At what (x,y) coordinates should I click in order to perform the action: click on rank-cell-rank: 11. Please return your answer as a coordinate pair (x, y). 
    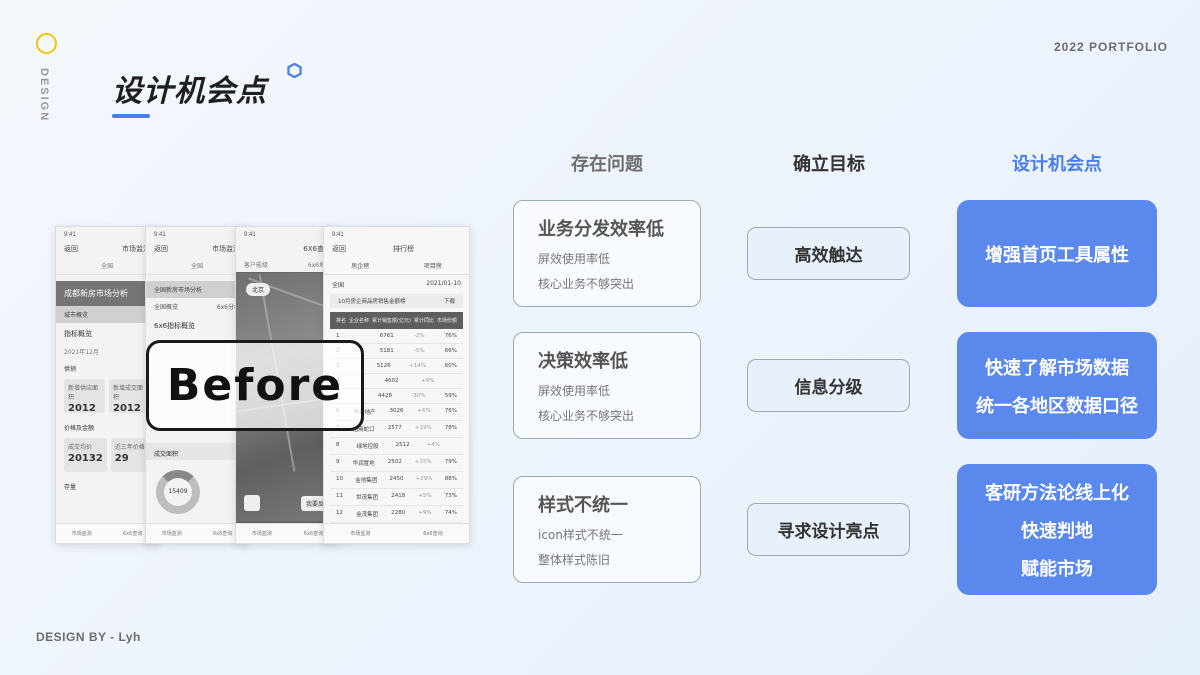
    Looking at the image, I should click on (339, 496).